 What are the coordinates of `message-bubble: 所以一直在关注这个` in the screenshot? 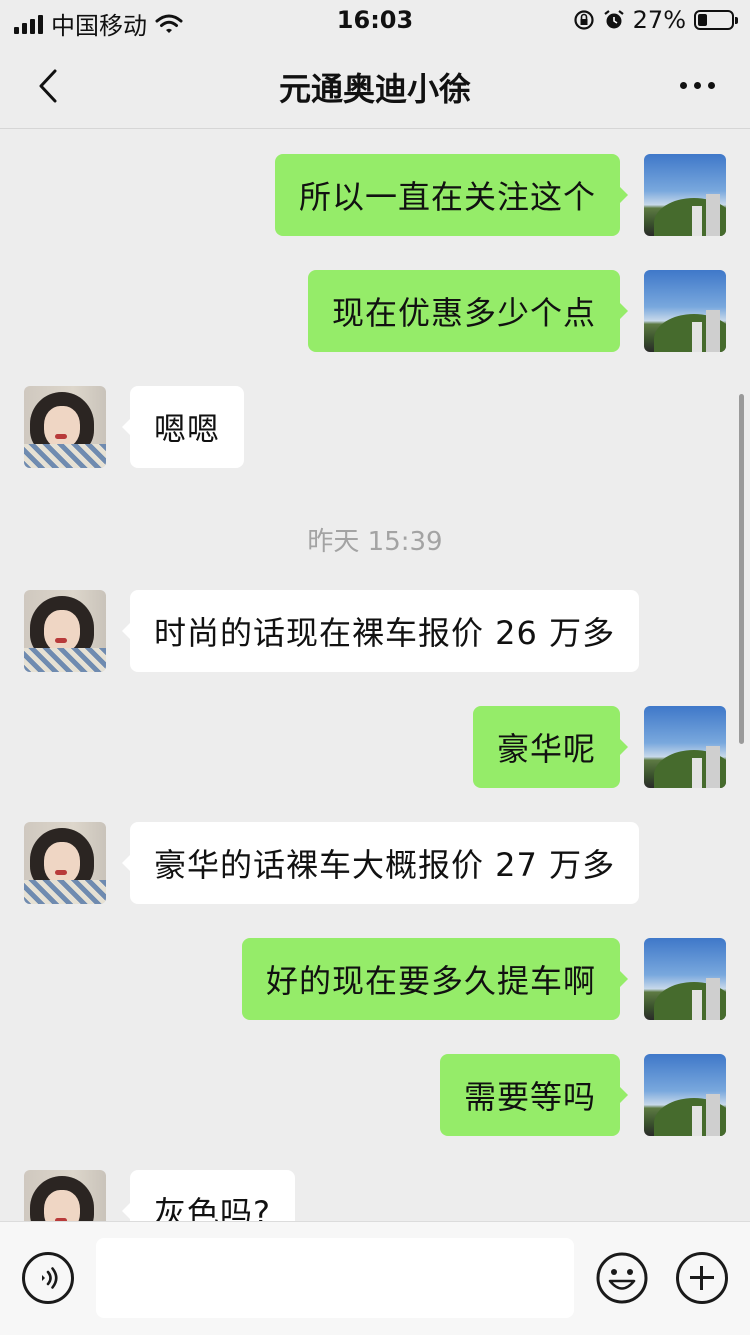 It's located at (451, 195).